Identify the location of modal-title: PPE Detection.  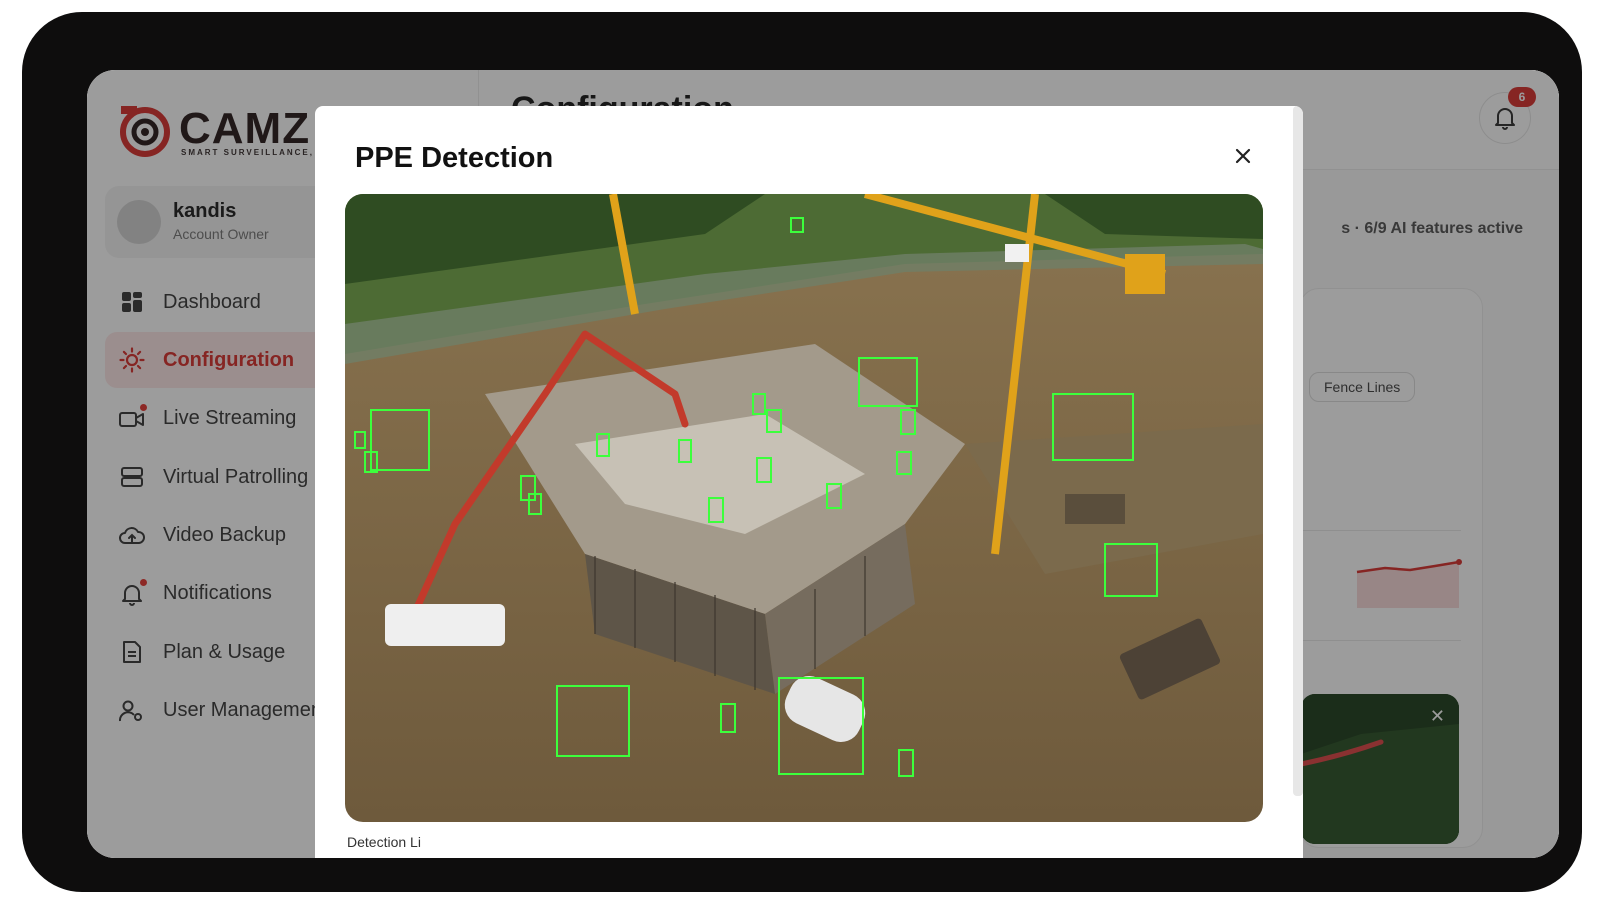
(454, 158).